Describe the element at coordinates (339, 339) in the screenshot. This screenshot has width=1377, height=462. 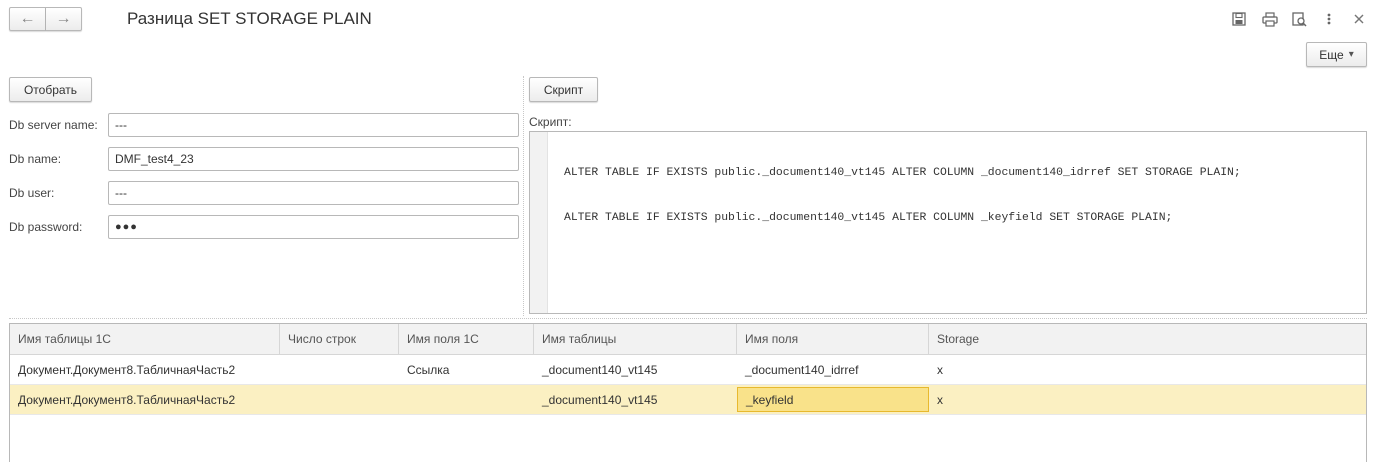
I see `column-header: Число строк` at that location.